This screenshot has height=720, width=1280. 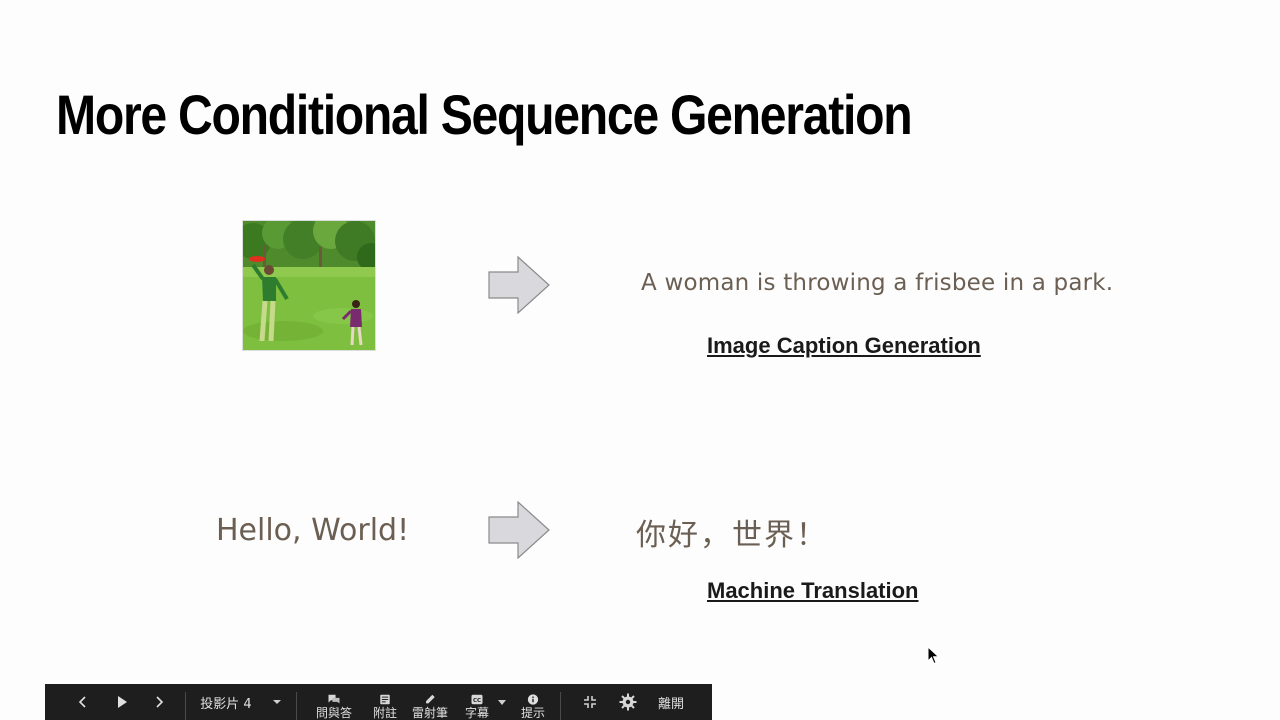 I want to click on mouse-cursor-icon, so click(x=933, y=655).